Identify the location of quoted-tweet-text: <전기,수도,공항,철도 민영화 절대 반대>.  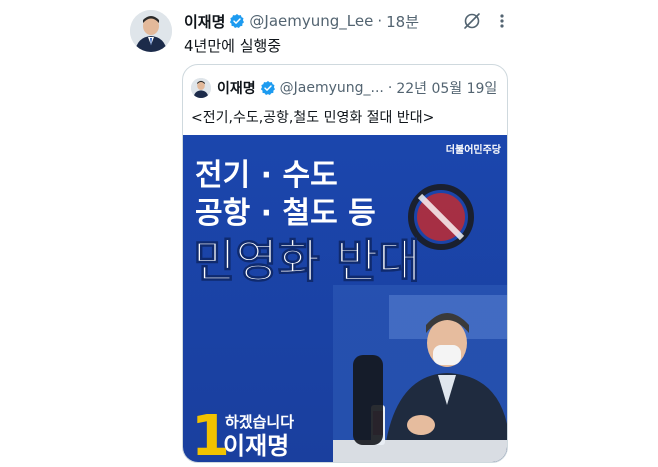
(313, 118).